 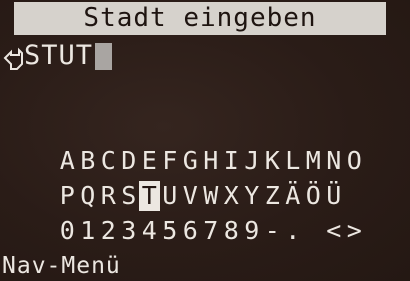 I want to click on nav-menu-button: Nav-Menü, so click(x=61, y=266).